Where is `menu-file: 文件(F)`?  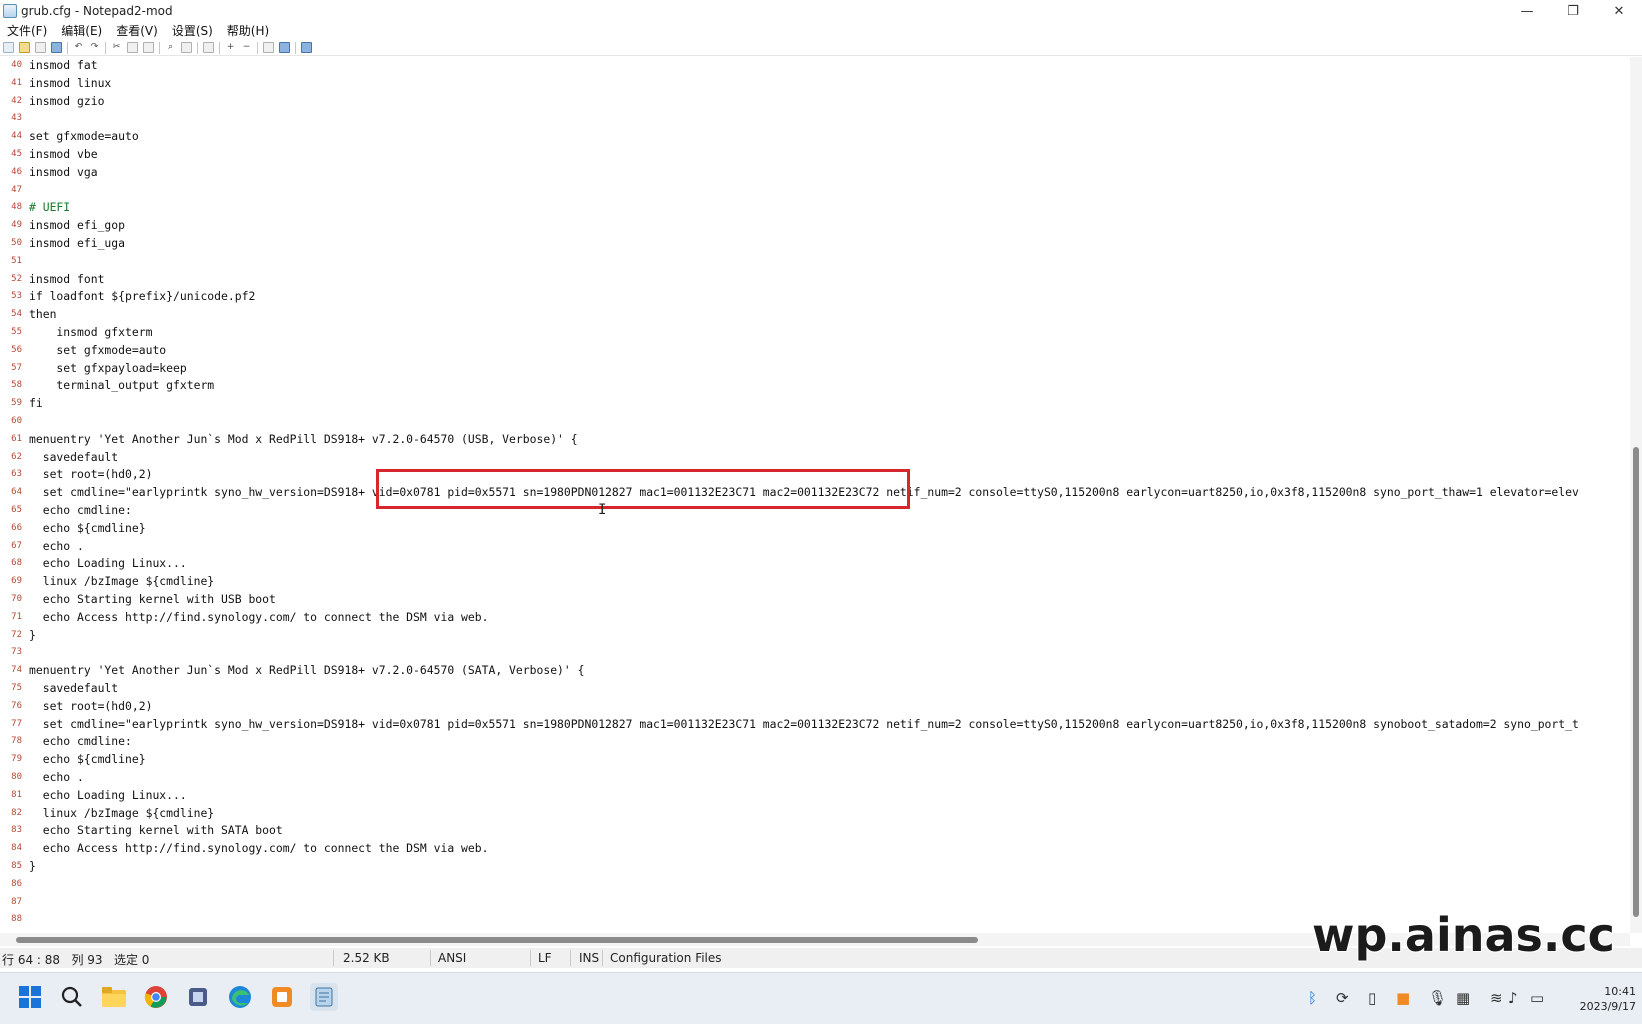
menu-file: 文件(F) is located at coordinates (27, 30).